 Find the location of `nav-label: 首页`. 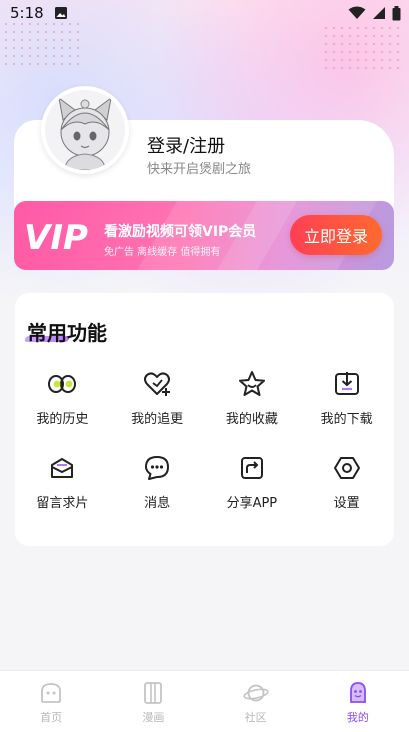

nav-label: 首页 is located at coordinates (51, 717).